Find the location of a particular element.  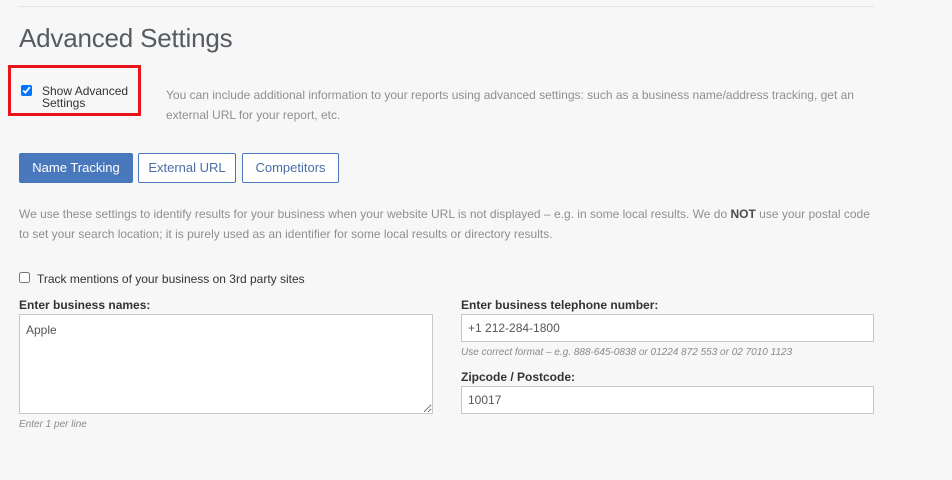

business-names-hint: Enter 1 per line is located at coordinates (53, 424).